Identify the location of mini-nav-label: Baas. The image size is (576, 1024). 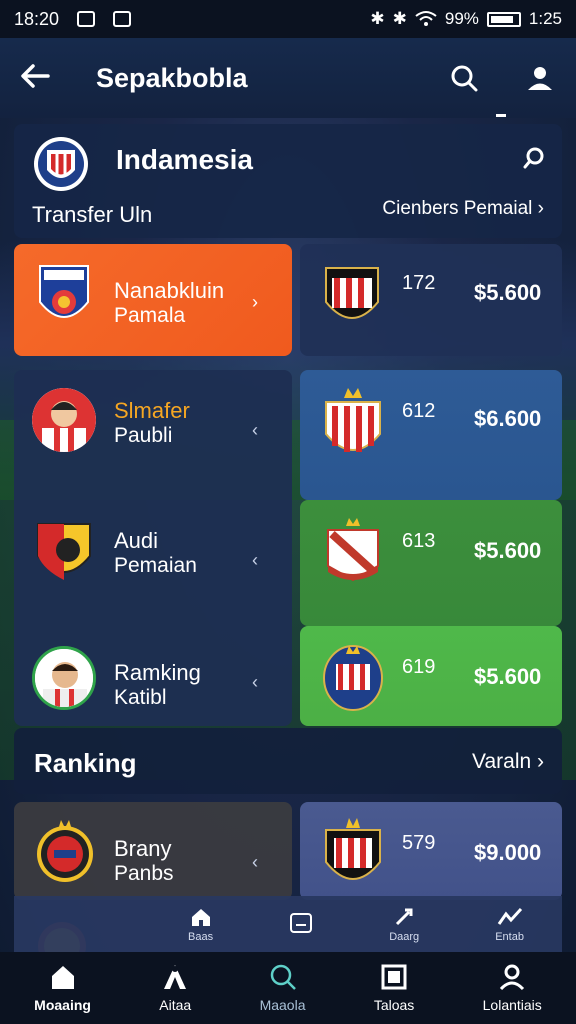
(201, 936).